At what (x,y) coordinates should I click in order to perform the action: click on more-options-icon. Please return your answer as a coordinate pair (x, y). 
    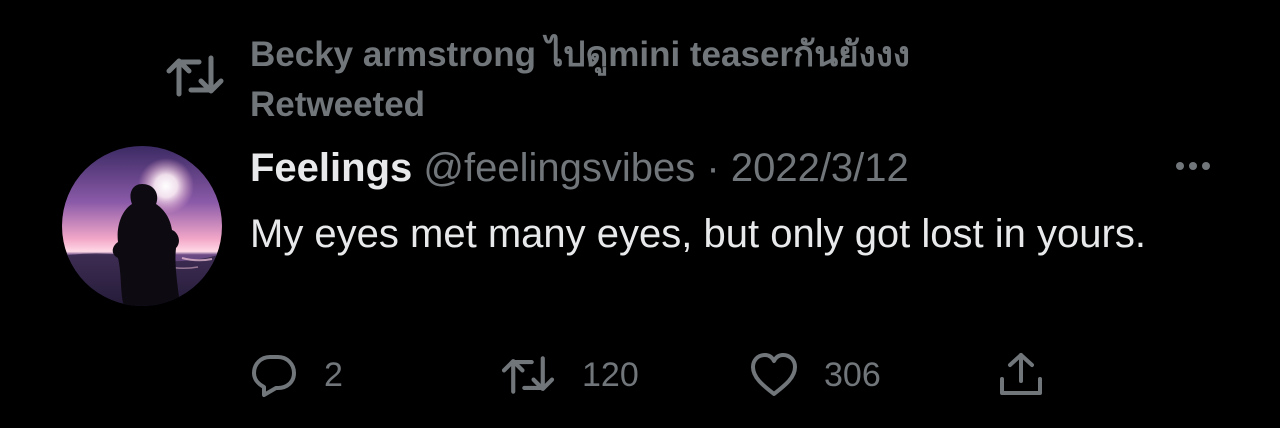
    Looking at the image, I should click on (1193, 166).